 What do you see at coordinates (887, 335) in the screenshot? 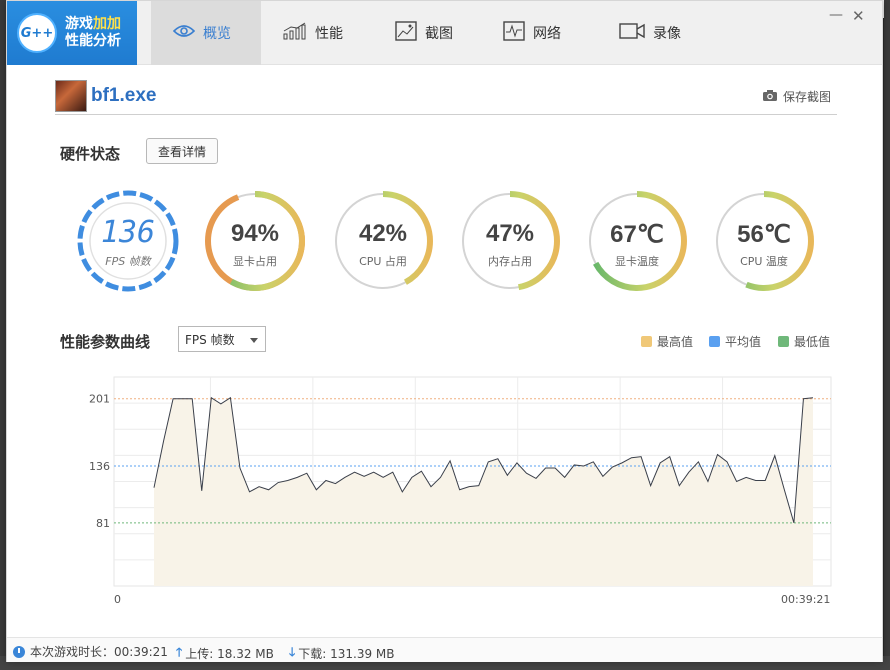
I see `background-edge-right` at bounding box center [887, 335].